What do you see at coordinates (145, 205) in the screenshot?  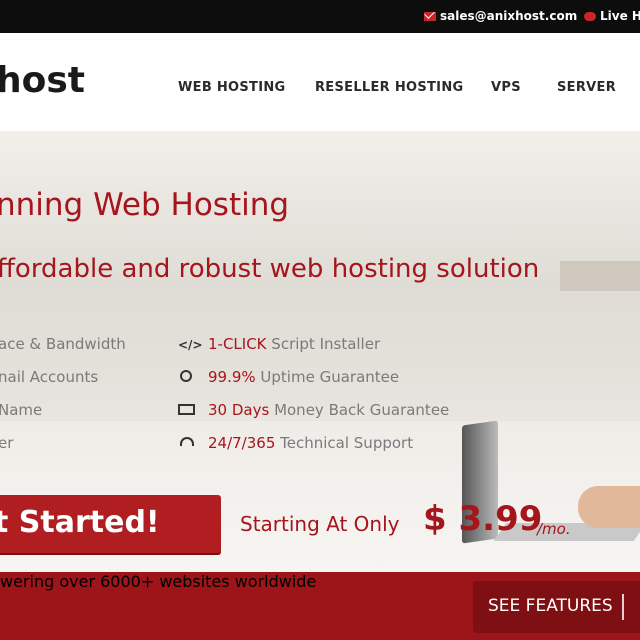 I see `hero-headline: nning Web Hosting` at bounding box center [145, 205].